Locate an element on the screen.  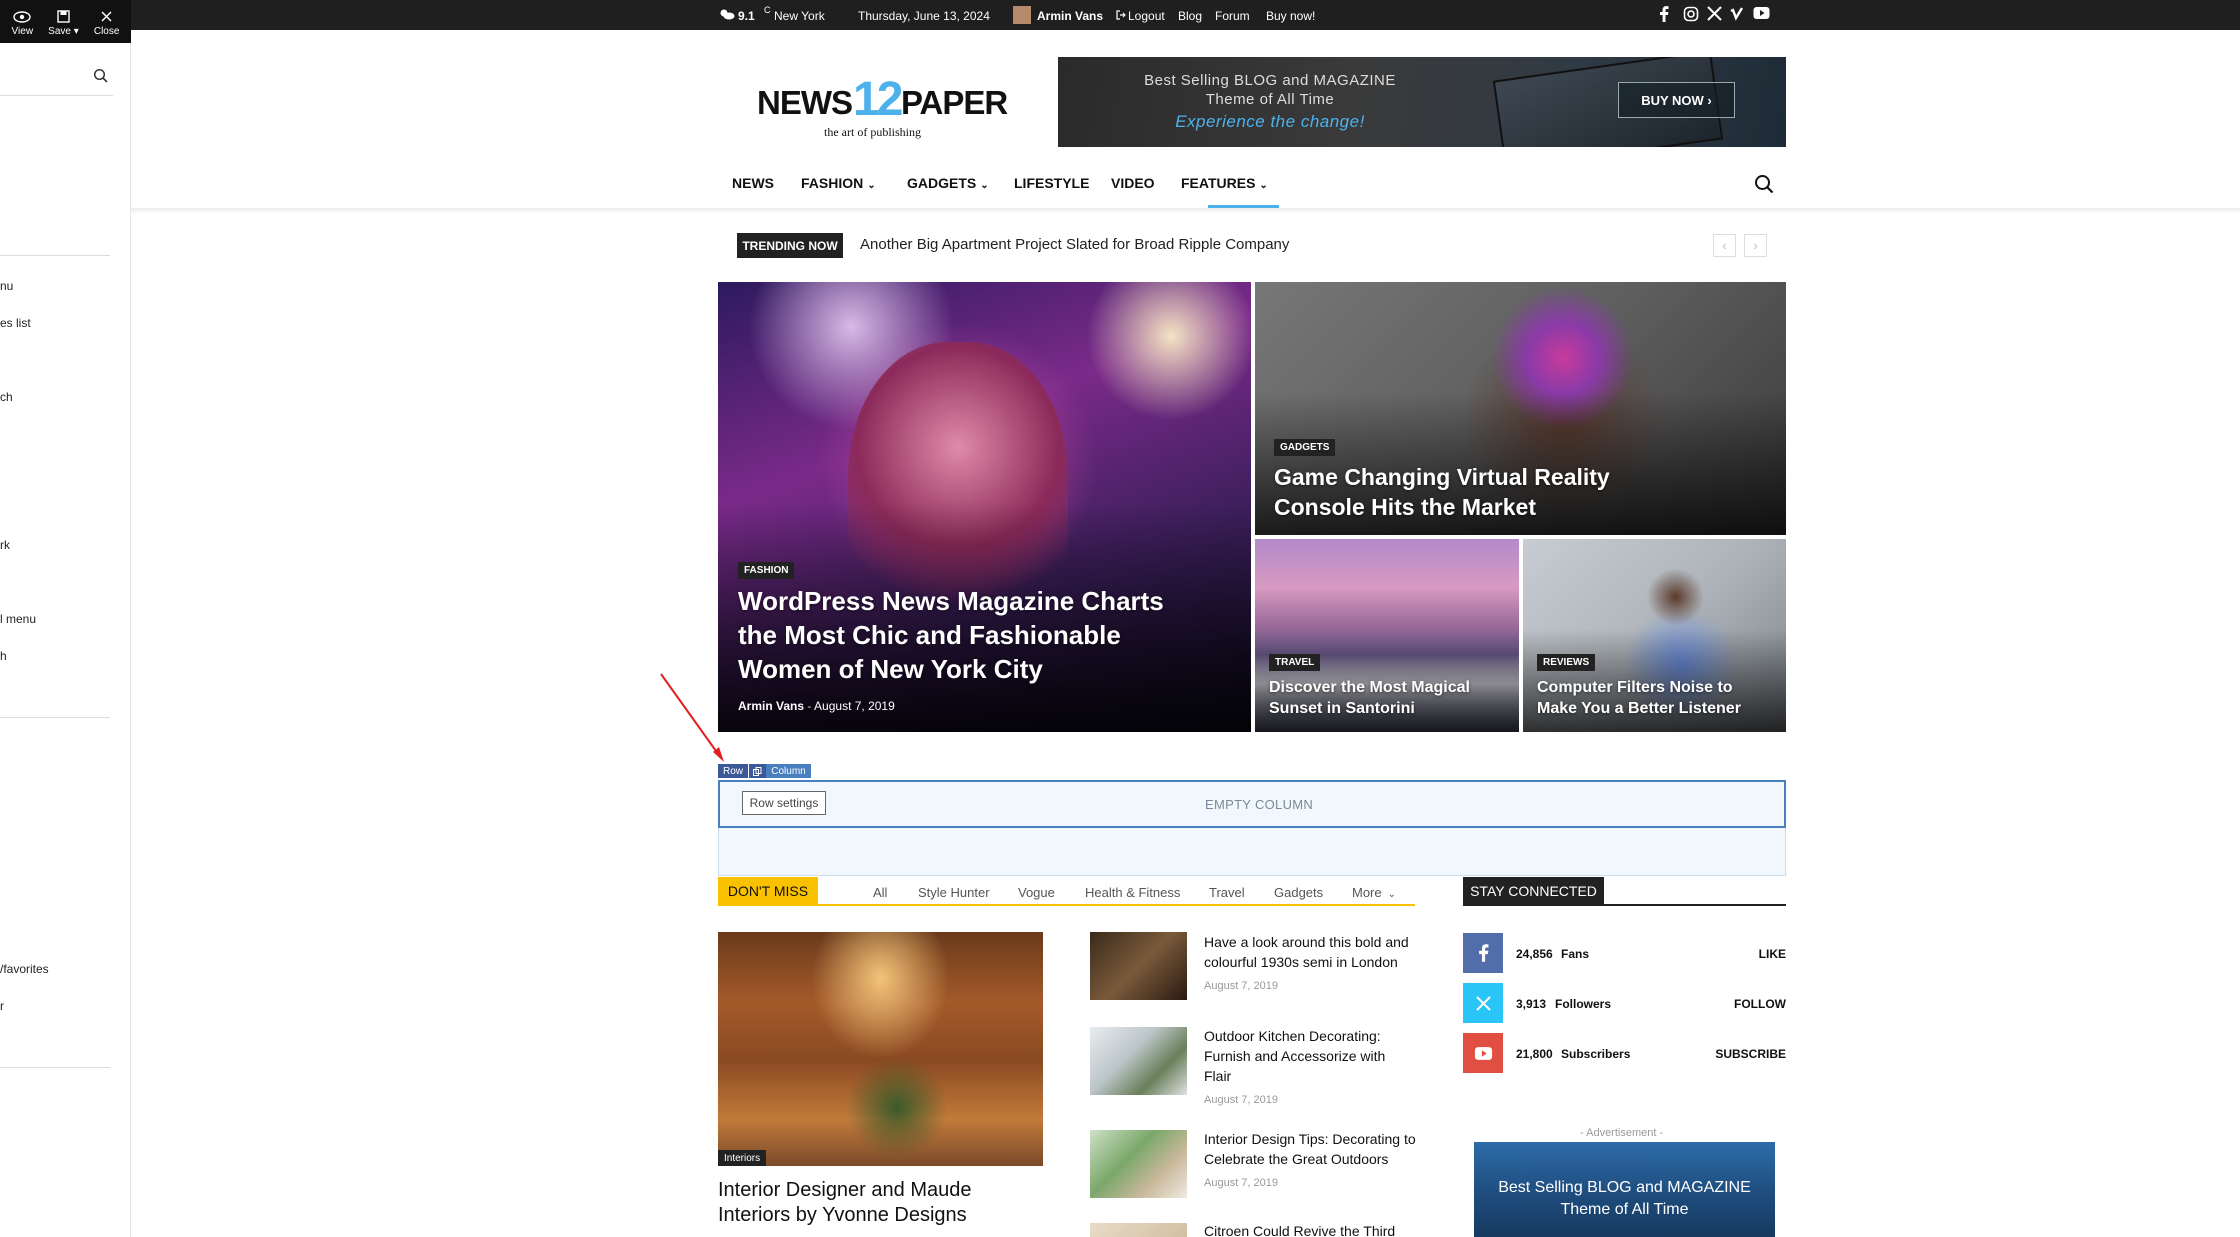
copy-icon is located at coordinates (757, 771).